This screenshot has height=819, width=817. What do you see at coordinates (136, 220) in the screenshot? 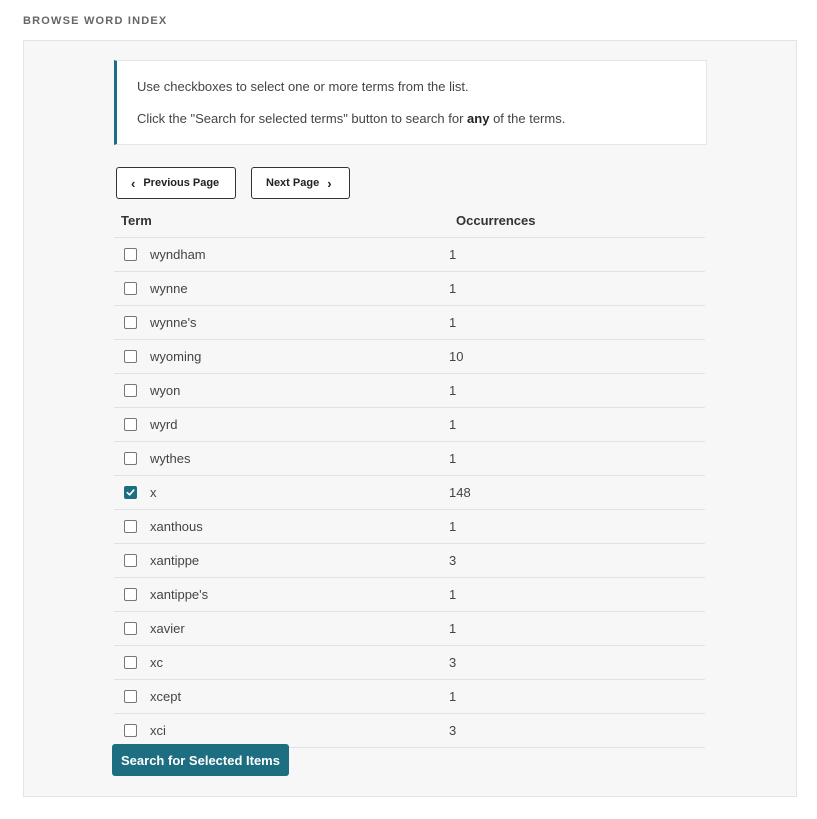
I see `column-header-term: Term` at bounding box center [136, 220].